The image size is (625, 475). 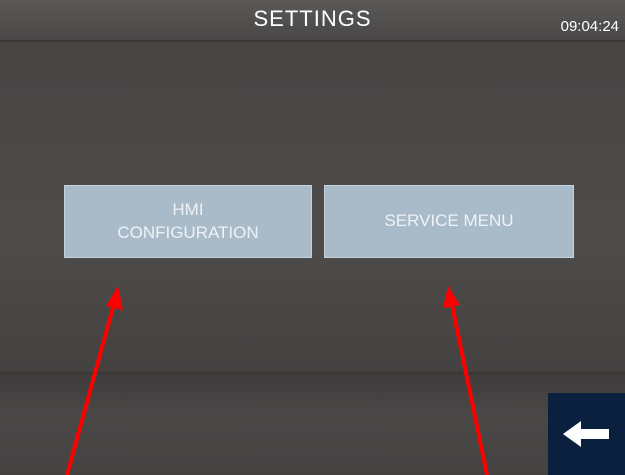 I want to click on back-arrow-icon, so click(x=586, y=434).